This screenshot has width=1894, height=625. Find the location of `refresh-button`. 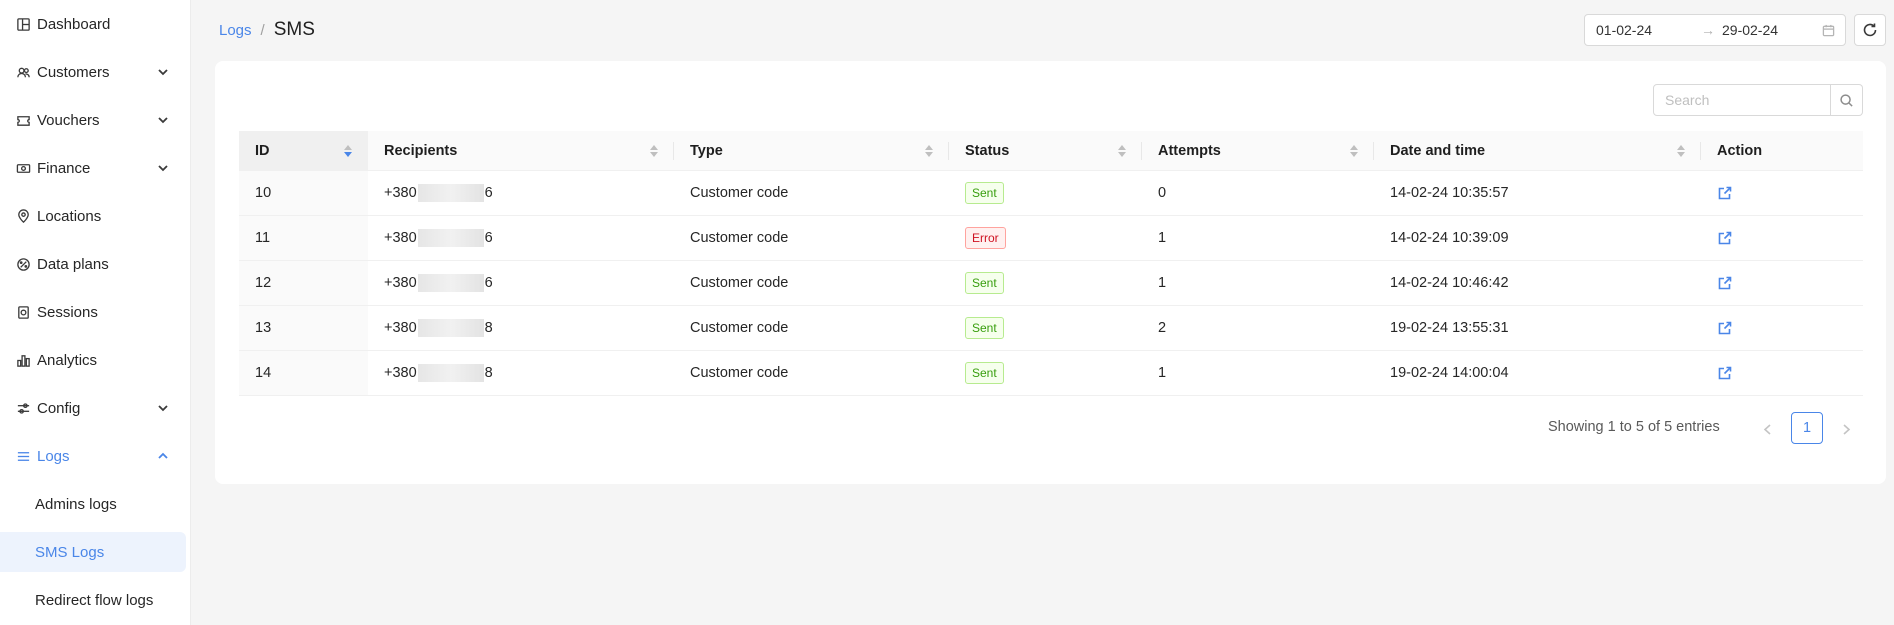

refresh-button is located at coordinates (1870, 30).